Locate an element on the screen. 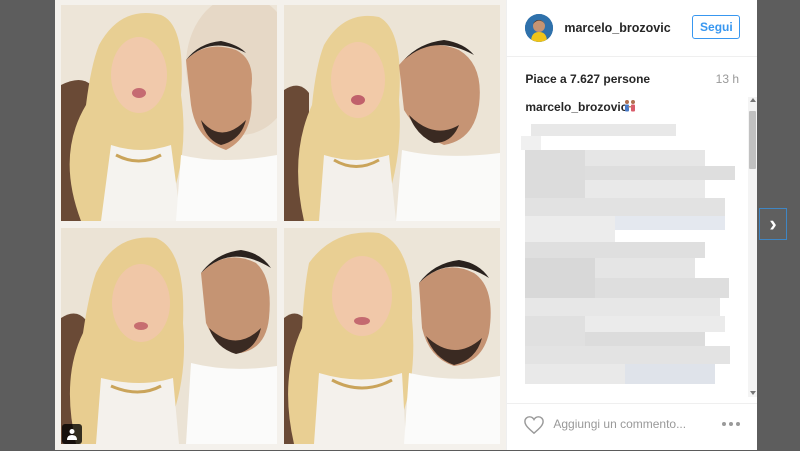 The width and height of the screenshot is (800, 451). likes-count: Piace a 7.627 persone is located at coordinates (587, 79).